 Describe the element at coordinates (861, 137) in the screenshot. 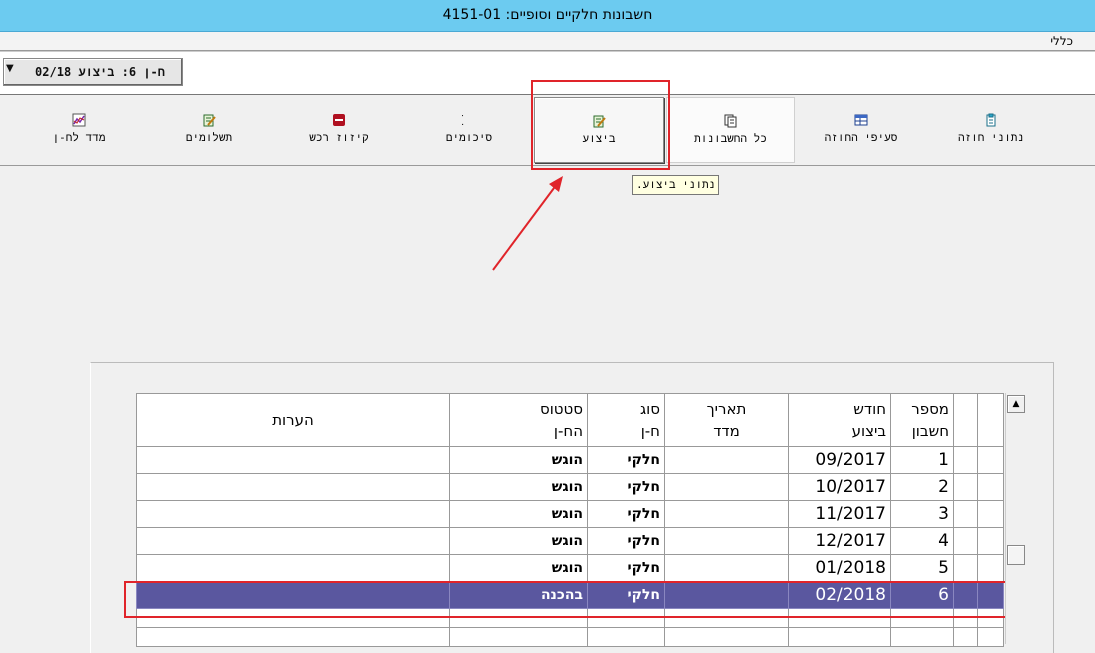

I see `contract-items-label: סעיפי החוזה` at that location.